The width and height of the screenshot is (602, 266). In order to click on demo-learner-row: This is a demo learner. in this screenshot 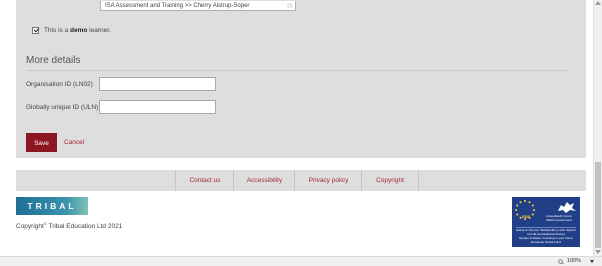, I will do `click(71, 30)`.